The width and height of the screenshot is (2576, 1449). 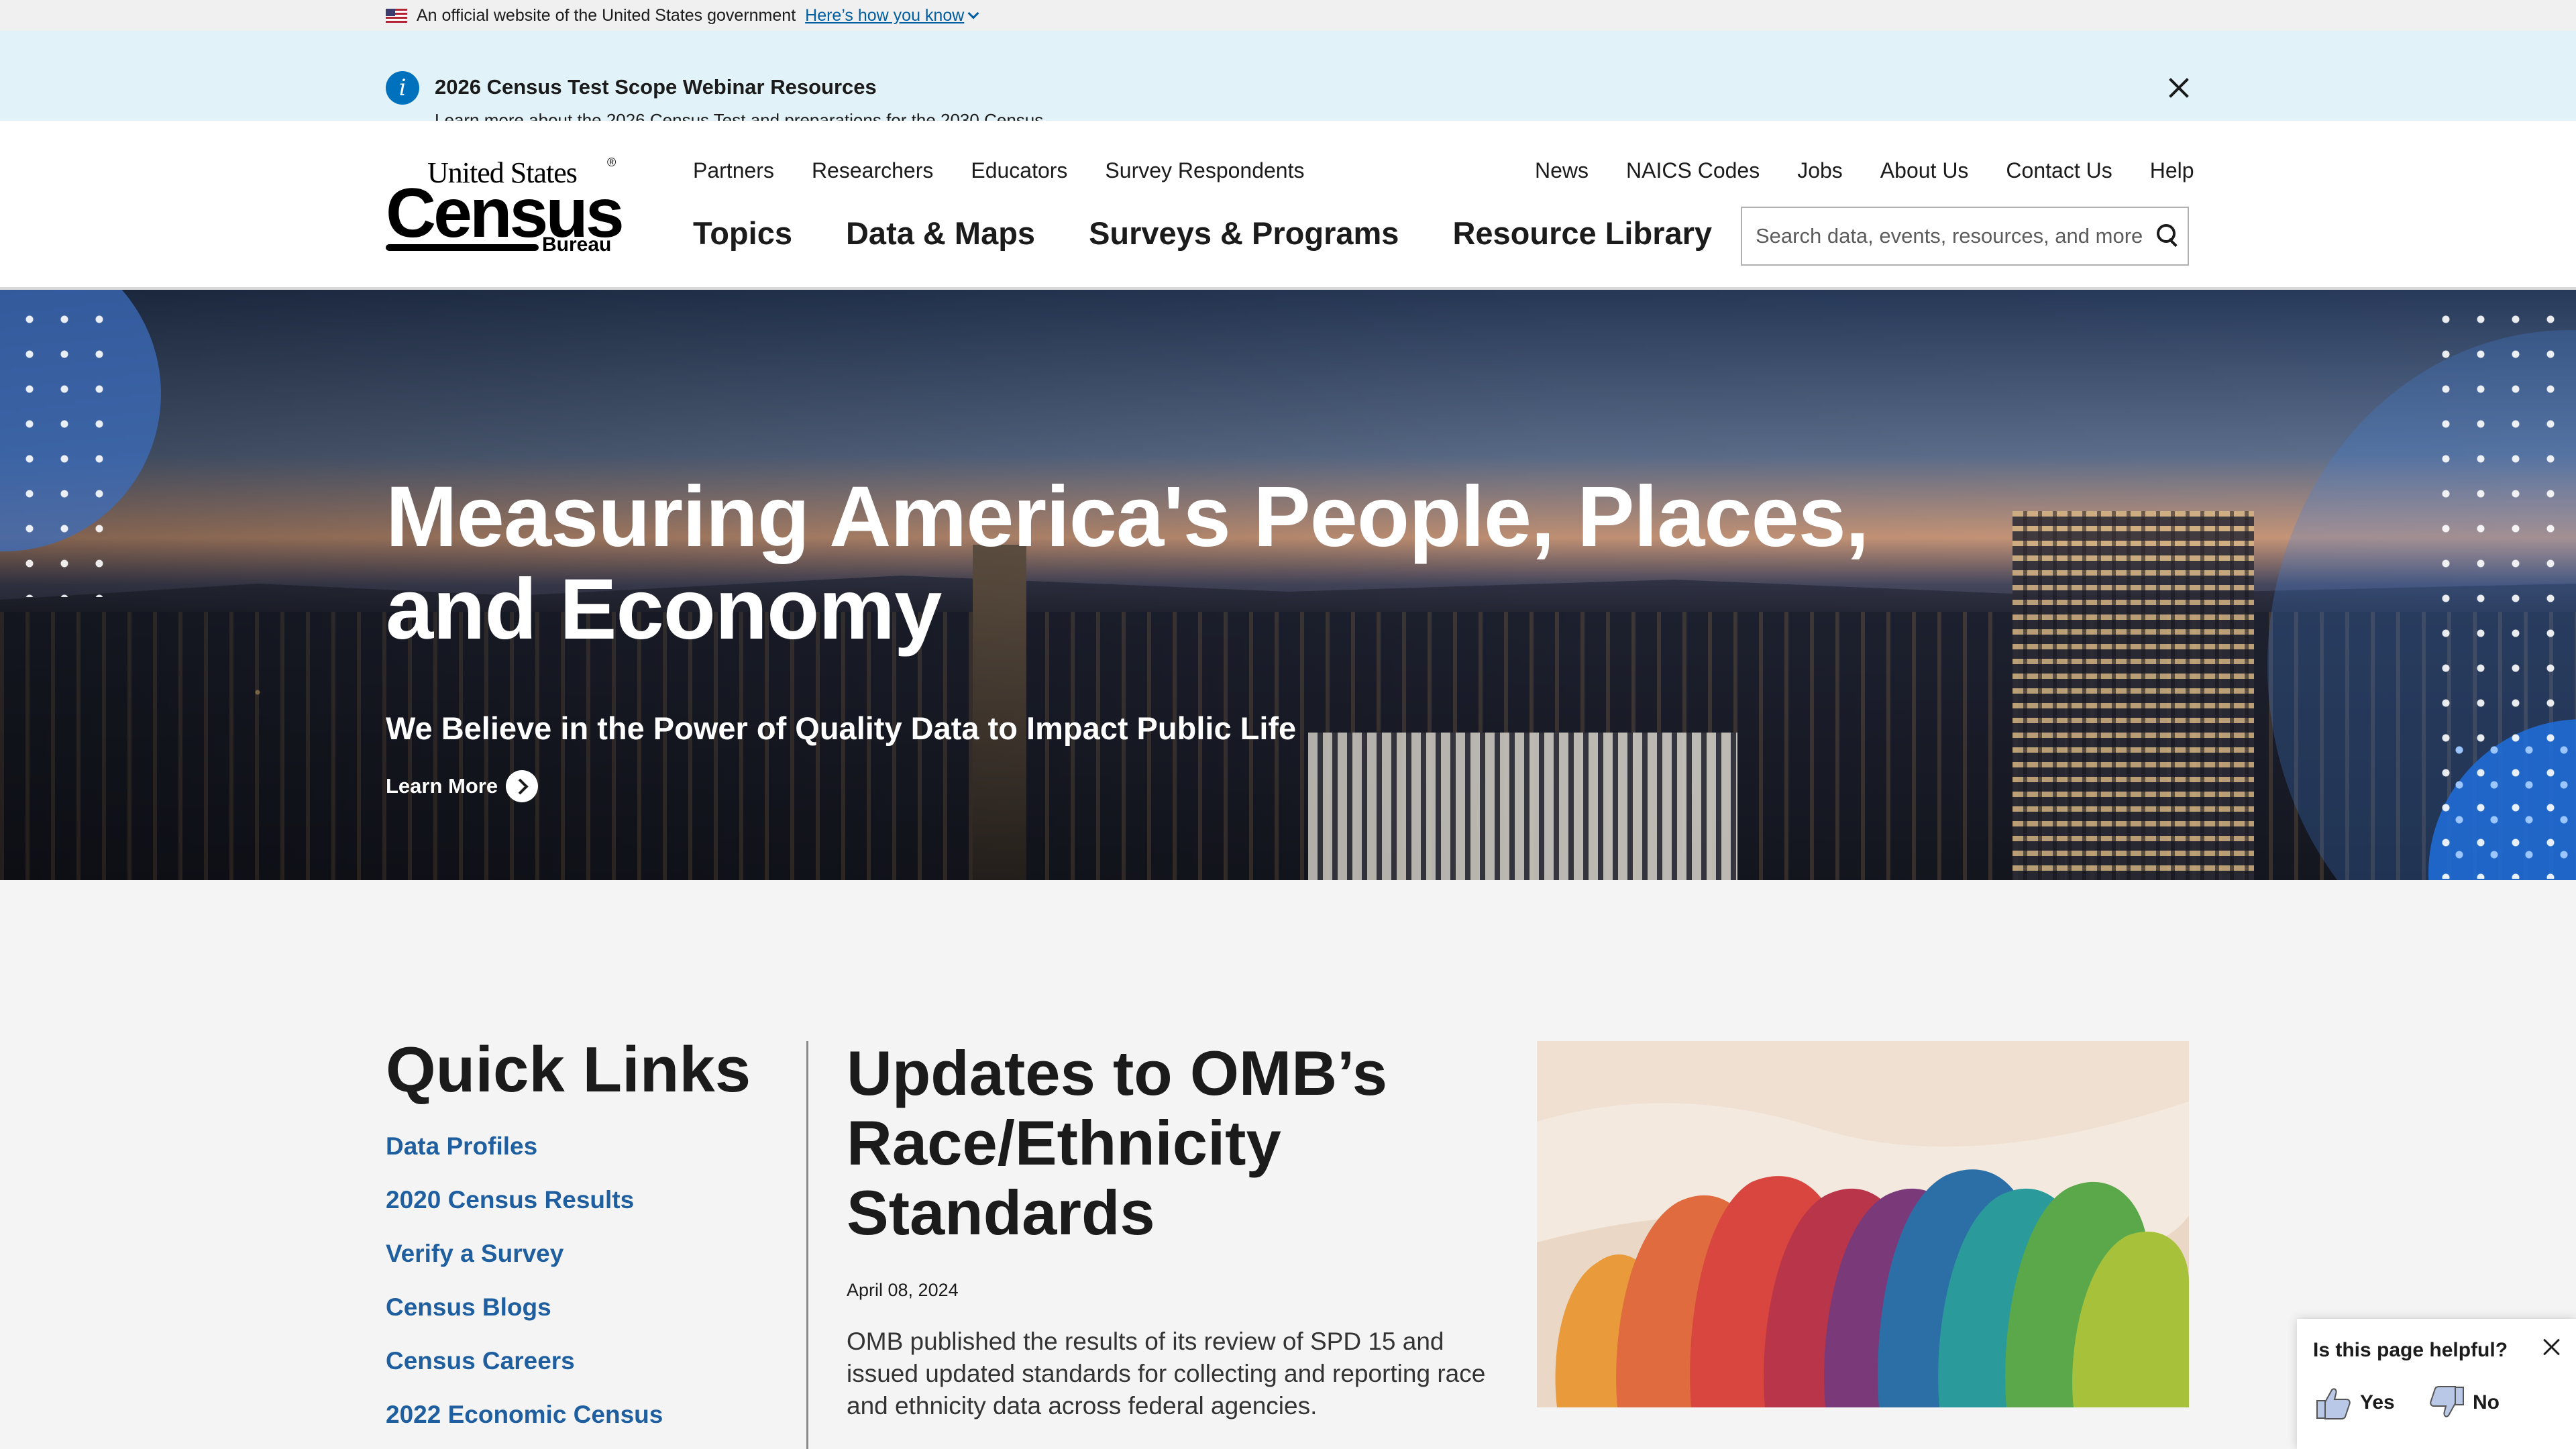 I want to click on quick-link-2020-census-results: 2020 Census Results, so click(x=524, y=1213).